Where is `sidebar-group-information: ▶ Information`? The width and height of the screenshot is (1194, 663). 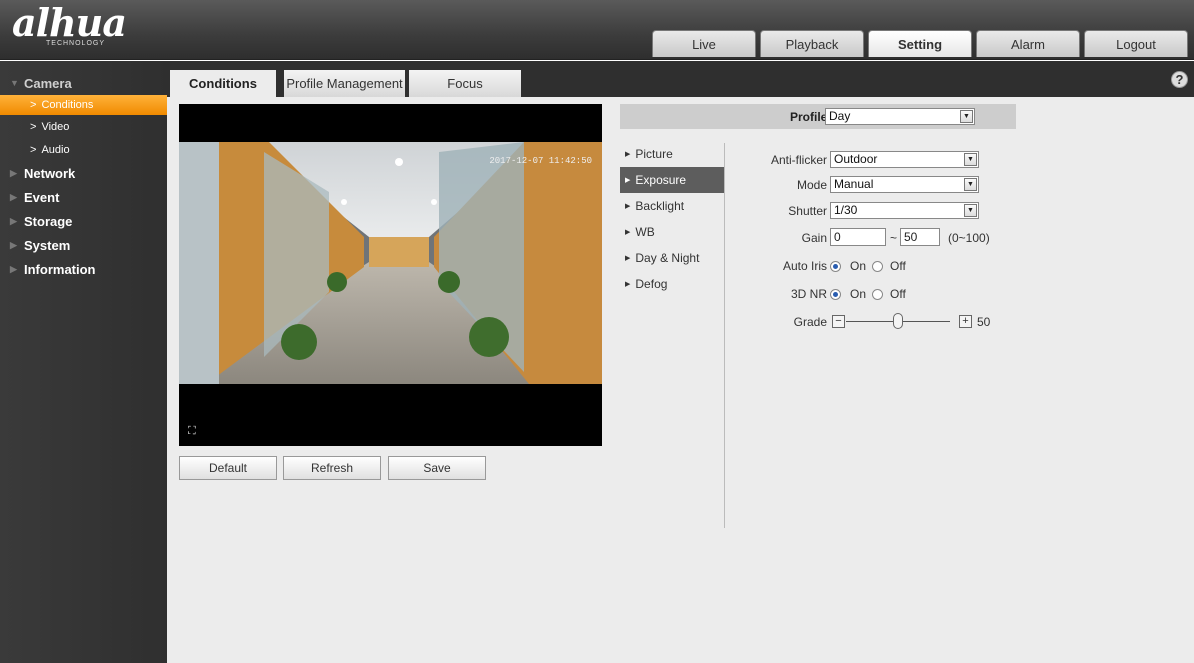
sidebar-group-information: ▶ Information is located at coordinates (83, 269).